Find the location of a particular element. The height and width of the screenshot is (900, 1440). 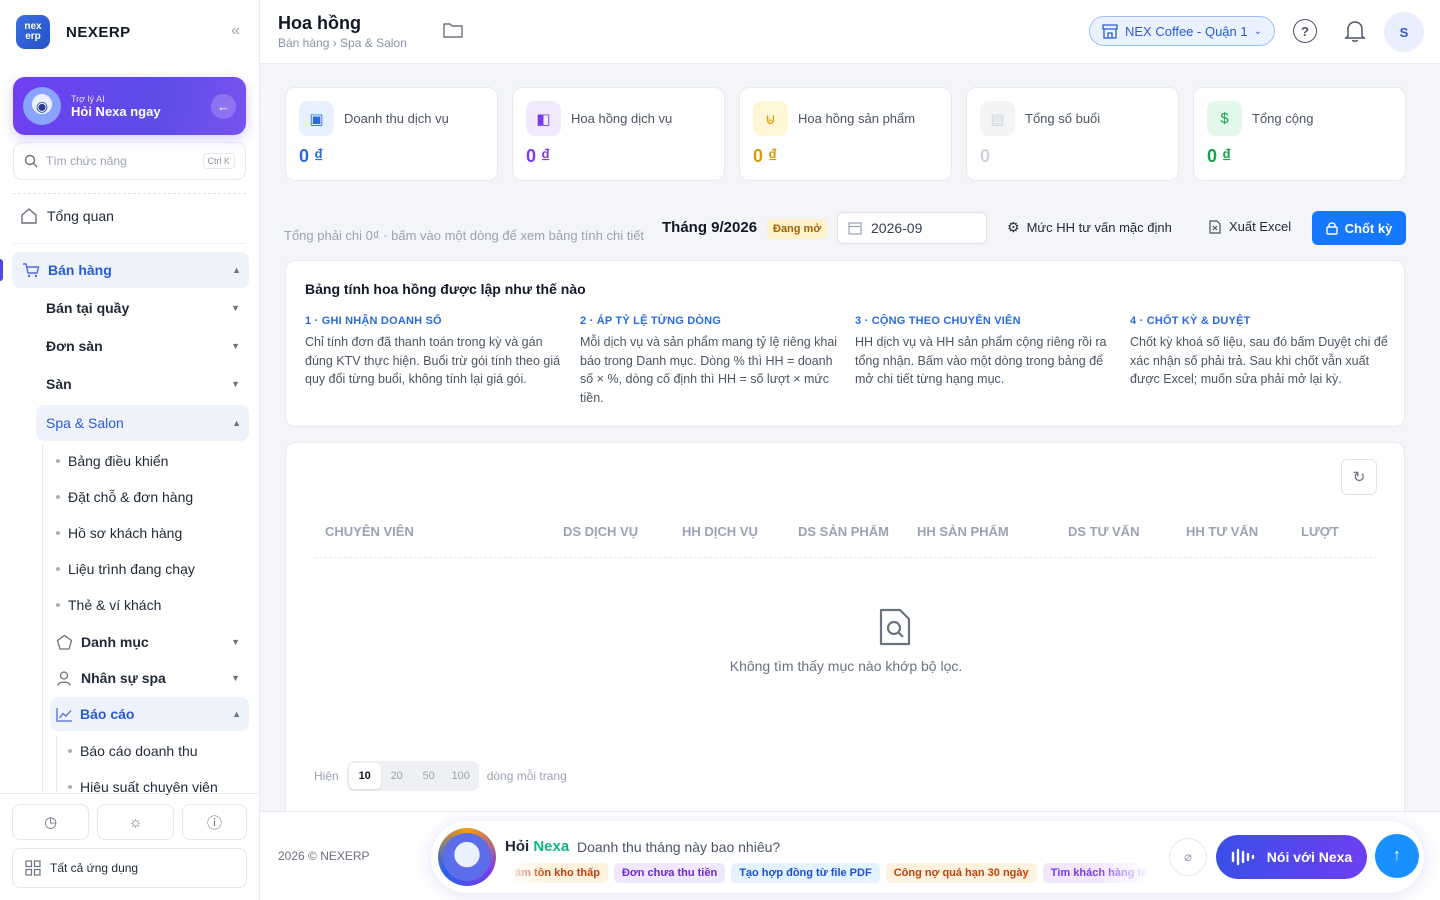

nav-spa-cards-label: Thẻ & ví khách is located at coordinates (115, 605).